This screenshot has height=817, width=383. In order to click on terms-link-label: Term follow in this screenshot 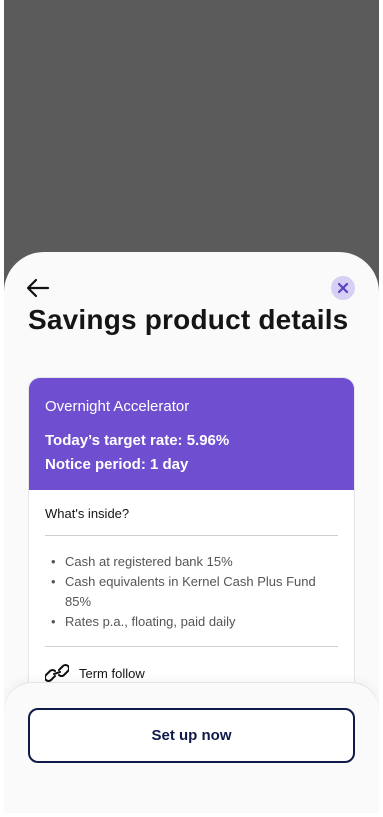, I will do `click(112, 673)`.